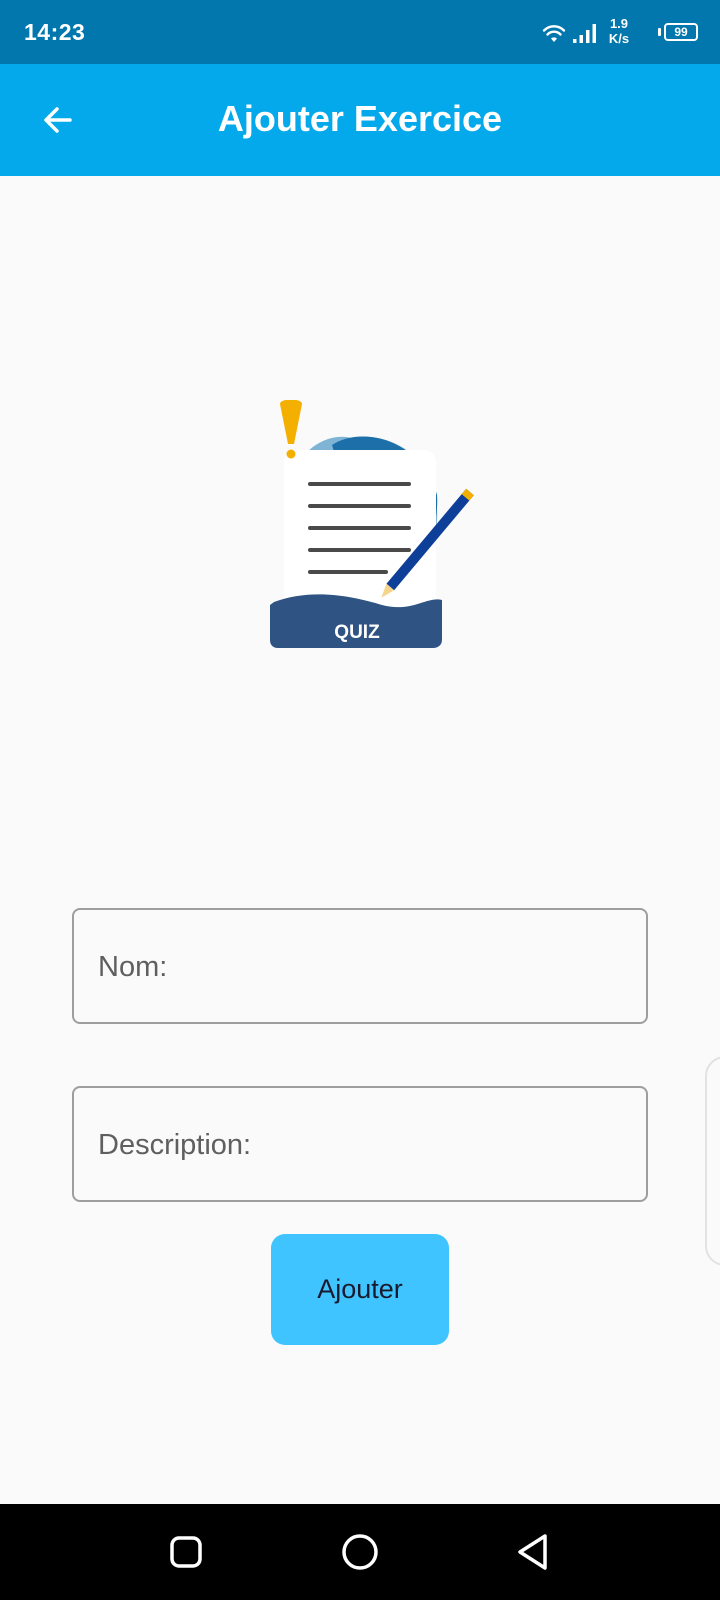  Describe the element at coordinates (659, 32) in the screenshot. I see `battery-cap` at that location.